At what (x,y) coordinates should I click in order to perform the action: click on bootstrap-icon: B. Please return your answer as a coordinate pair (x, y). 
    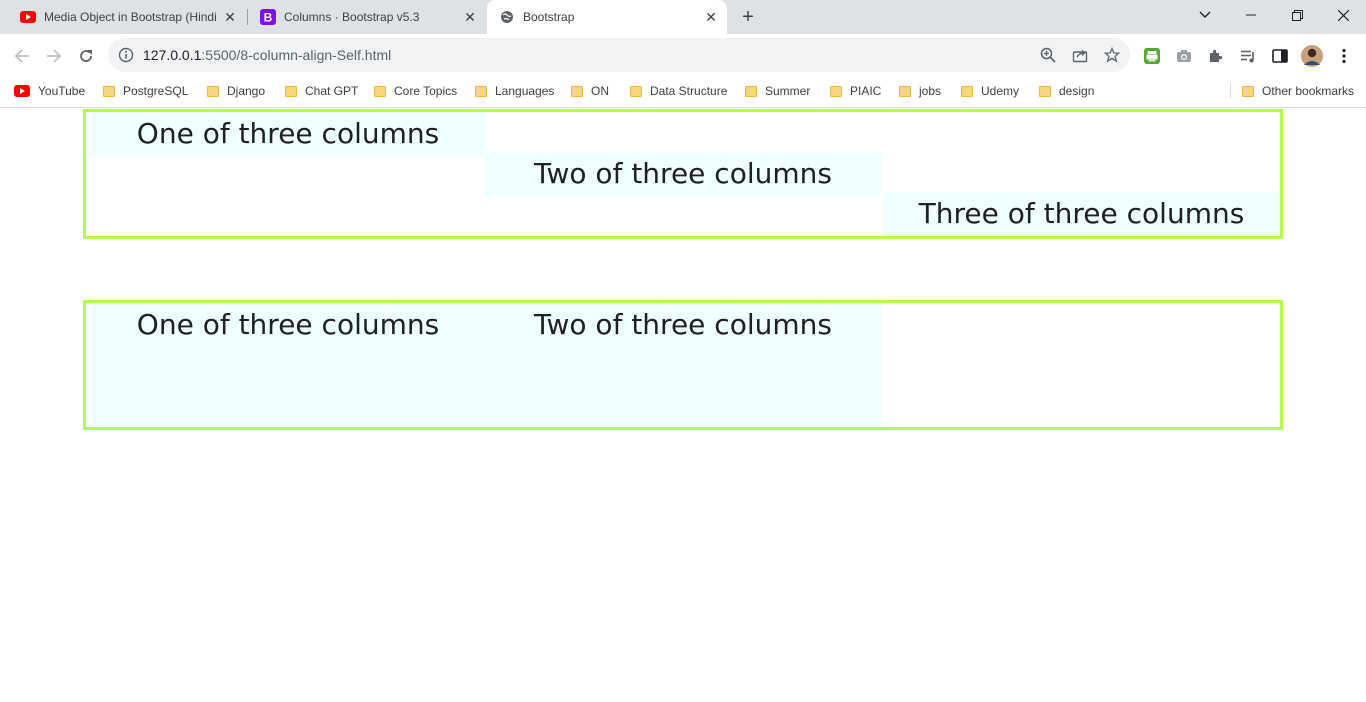
    Looking at the image, I should click on (268, 17).